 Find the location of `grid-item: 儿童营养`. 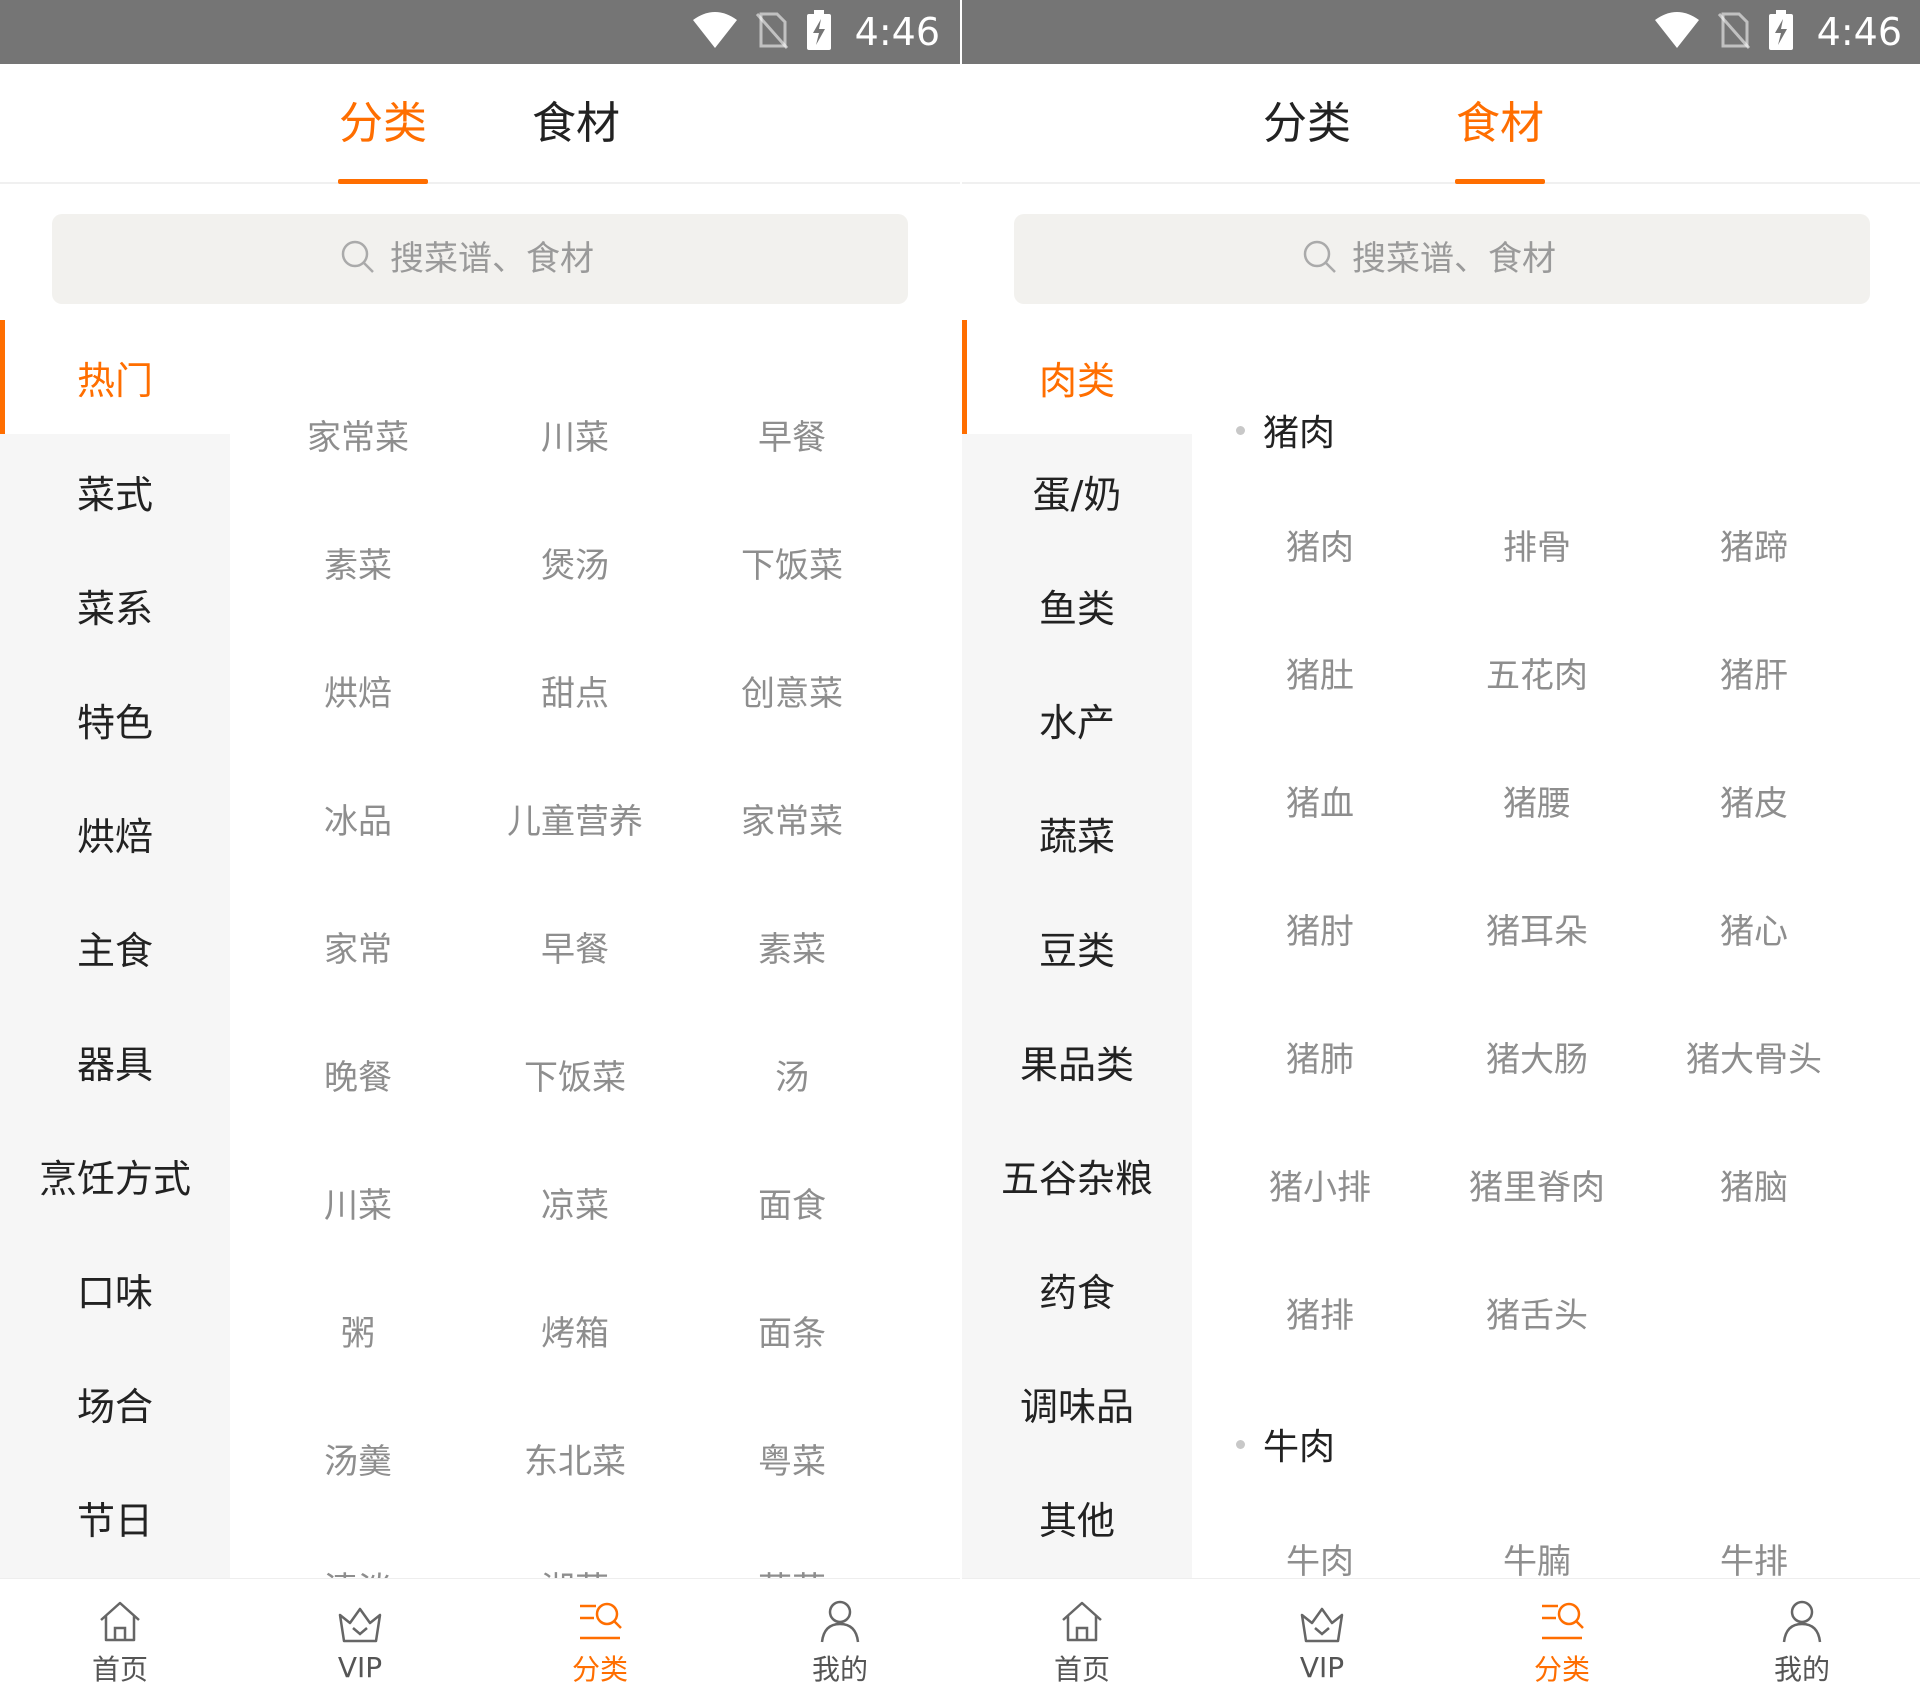

grid-item: 儿童营养 is located at coordinates (575, 818).